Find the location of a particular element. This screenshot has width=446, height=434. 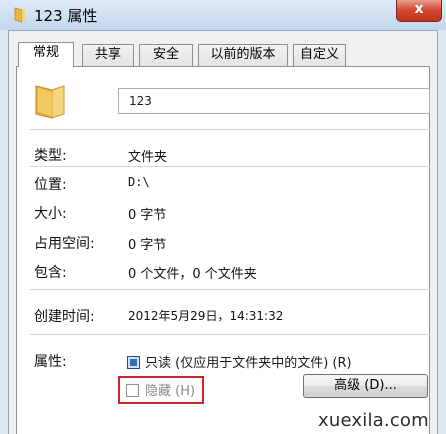

readonly-label: 只读 (仅应用于文件夹中的文件) (R) is located at coordinates (248, 361).